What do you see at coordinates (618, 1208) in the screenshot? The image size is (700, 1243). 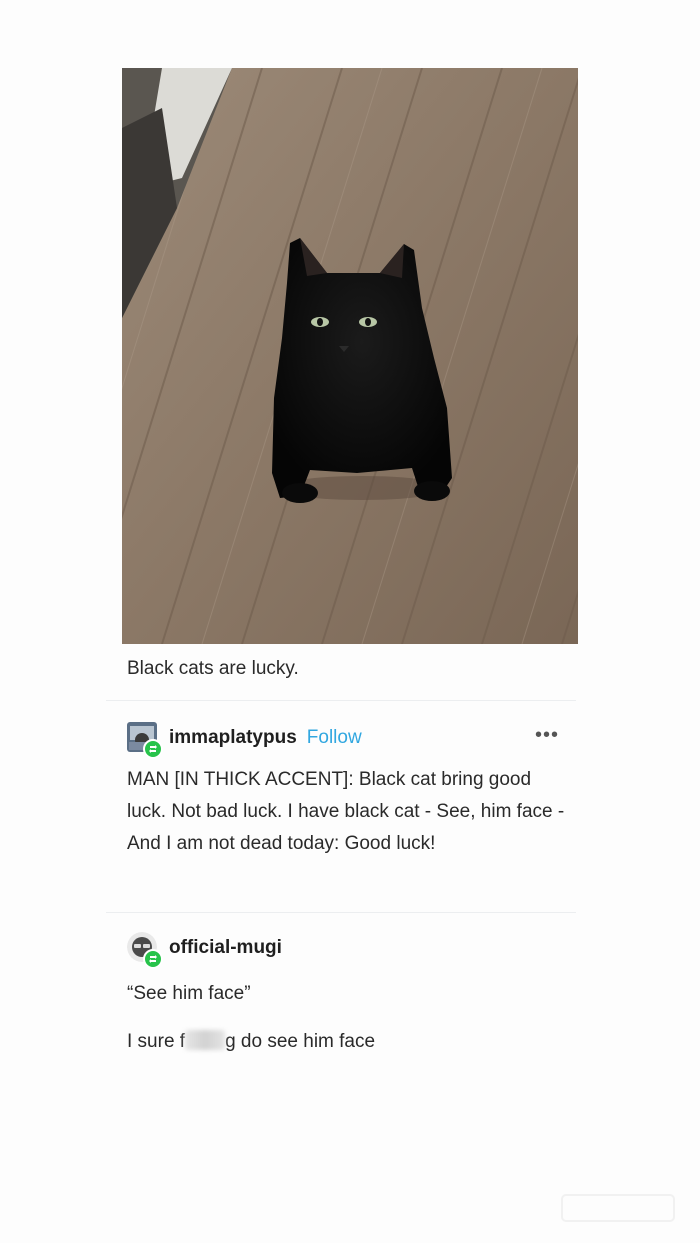 I see `watermark-logo` at bounding box center [618, 1208].